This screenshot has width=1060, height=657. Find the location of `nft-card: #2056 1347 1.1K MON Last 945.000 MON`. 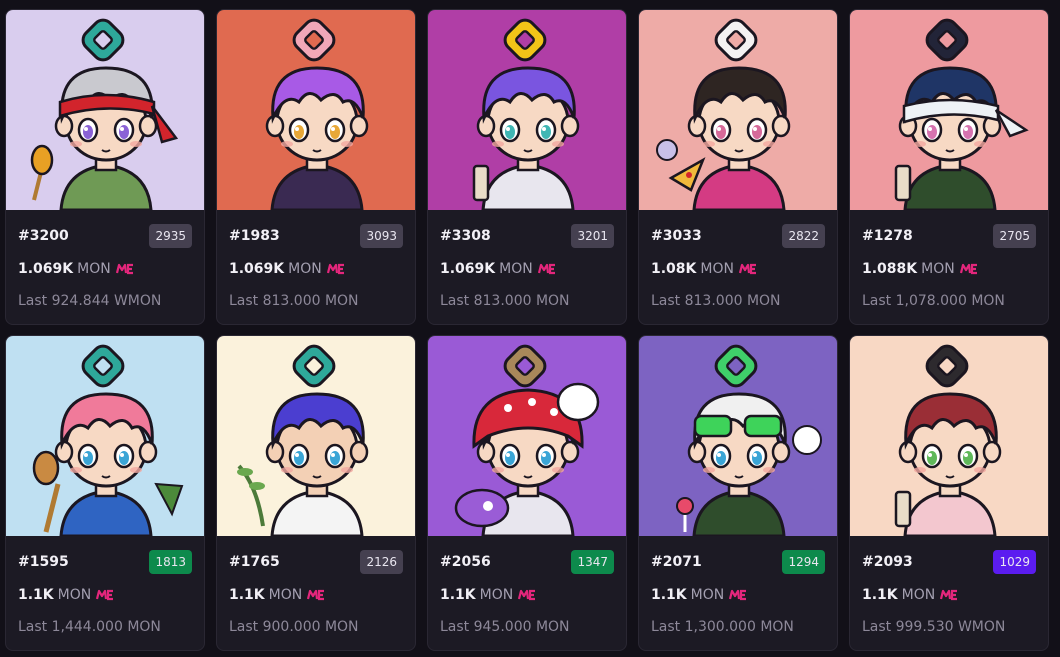

nft-card: #2056 1347 1.1K MON Last 945.000 MON is located at coordinates (527, 493).